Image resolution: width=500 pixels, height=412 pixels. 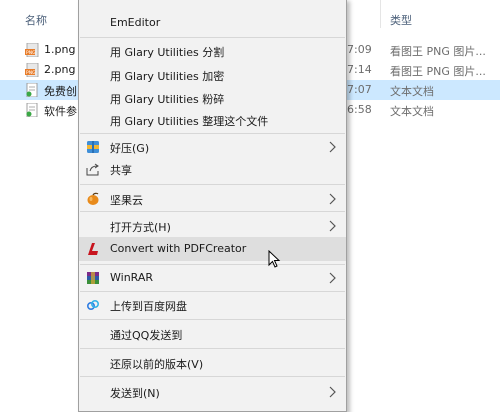 What do you see at coordinates (148, 306) in the screenshot?
I see `menu-item-label: 上传到百度网盘` at bounding box center [148, 306].